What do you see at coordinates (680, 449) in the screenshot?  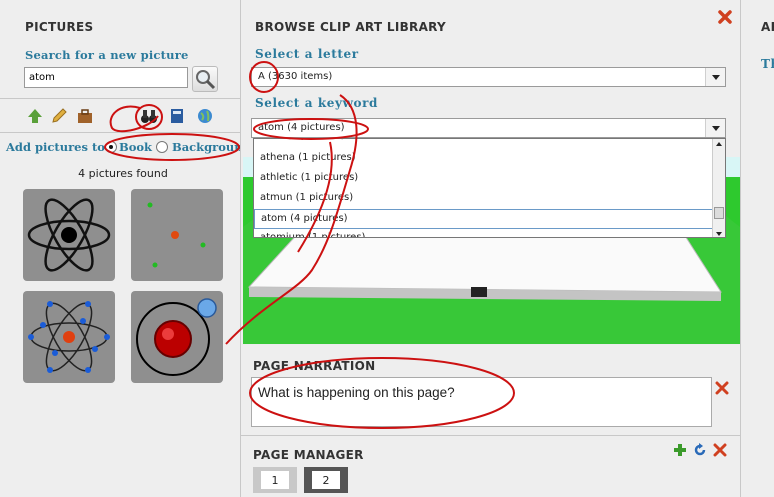 I see `add-page-icon` at bounding box center [680, 449].